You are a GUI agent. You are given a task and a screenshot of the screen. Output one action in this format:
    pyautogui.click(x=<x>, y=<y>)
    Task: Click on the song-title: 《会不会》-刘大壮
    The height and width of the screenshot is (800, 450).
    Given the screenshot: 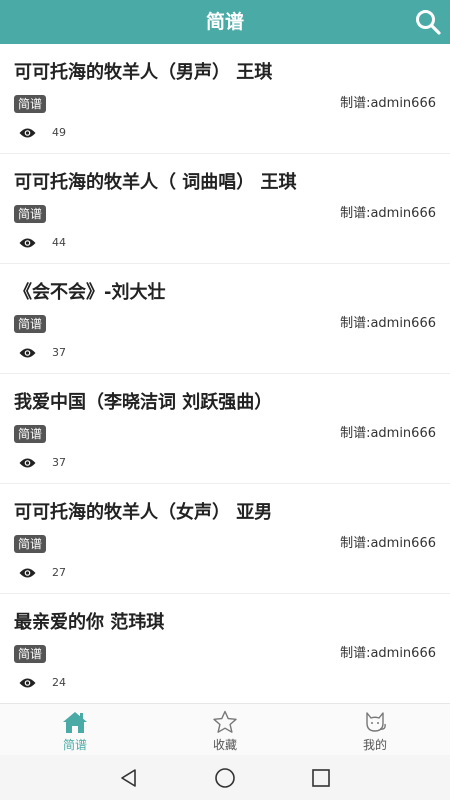 What is the action you would take?
    pyautogui.click(x=90, y=292)
    